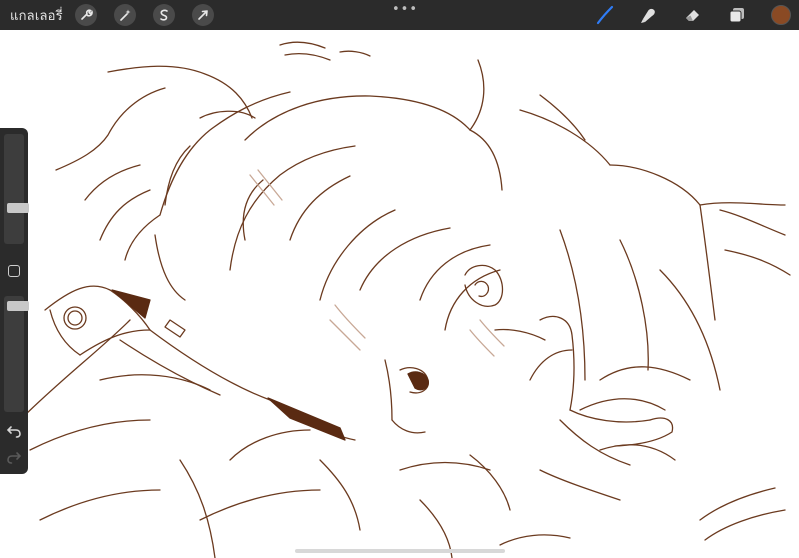  I want to click on color-picker-button, so click(781, 15).